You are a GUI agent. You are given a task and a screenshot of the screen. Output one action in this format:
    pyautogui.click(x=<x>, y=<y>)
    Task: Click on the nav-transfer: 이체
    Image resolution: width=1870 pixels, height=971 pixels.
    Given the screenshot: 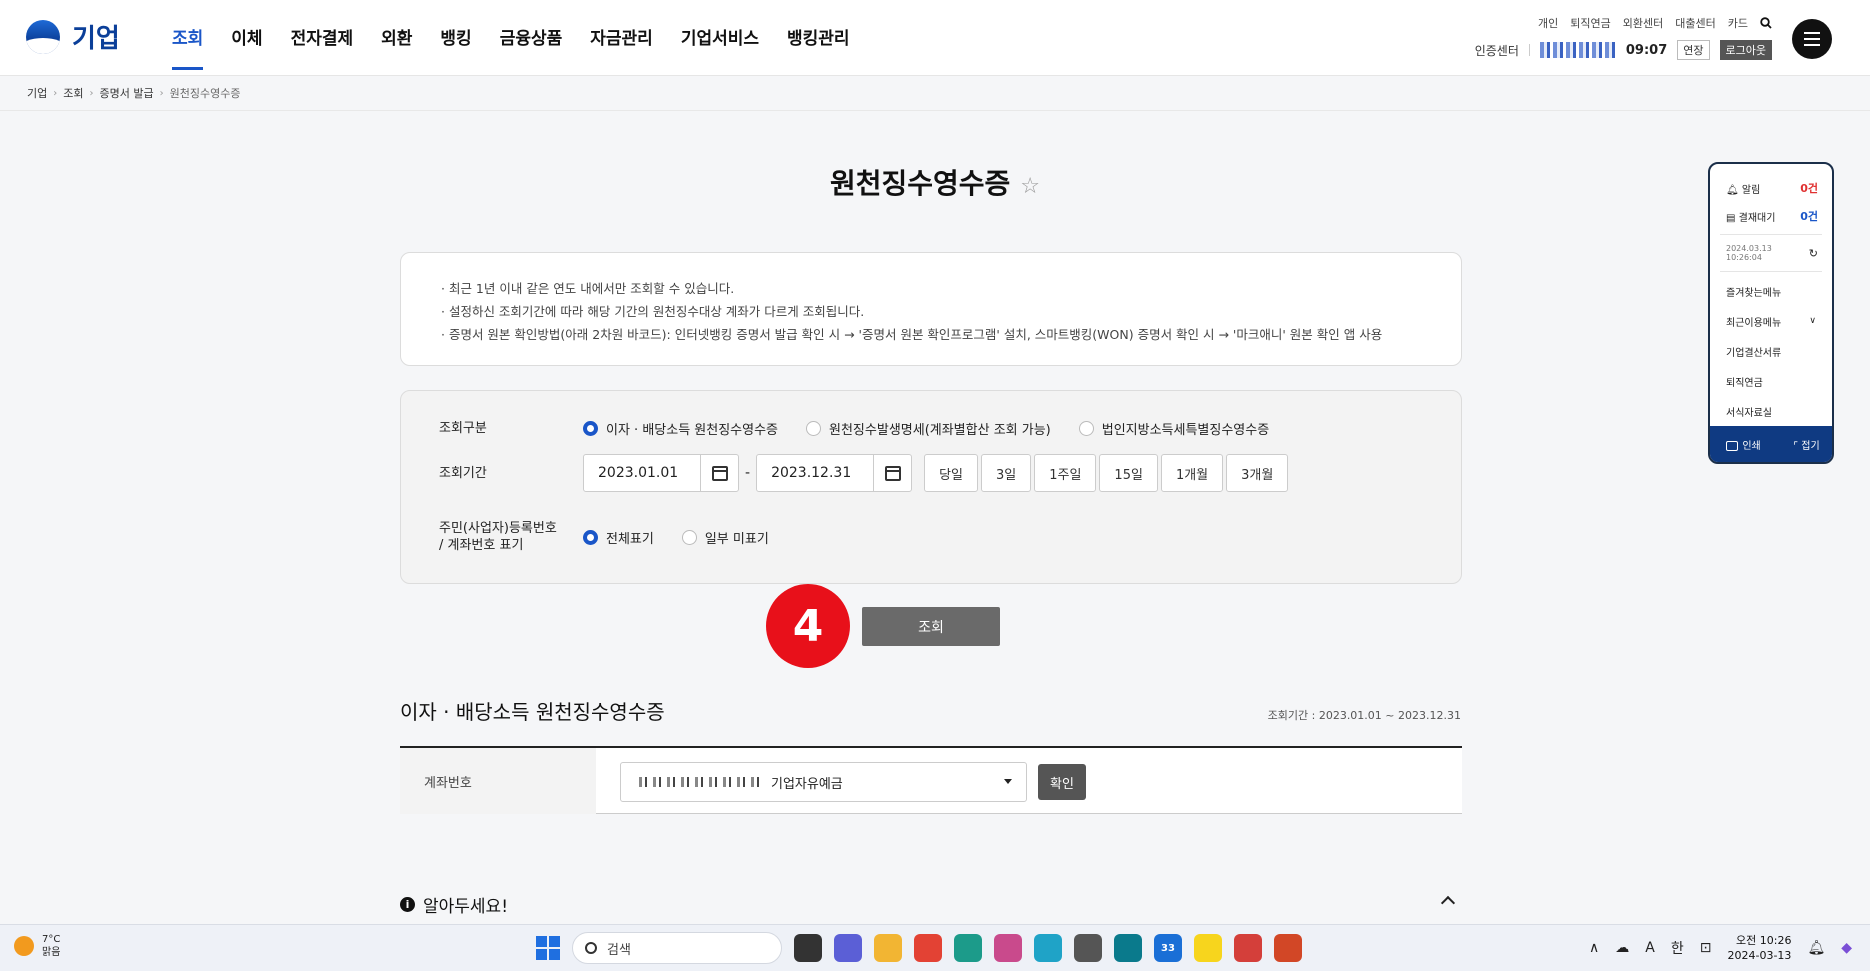 What is the action you would take?
    pyautogui.click(x=246, y=47)
    